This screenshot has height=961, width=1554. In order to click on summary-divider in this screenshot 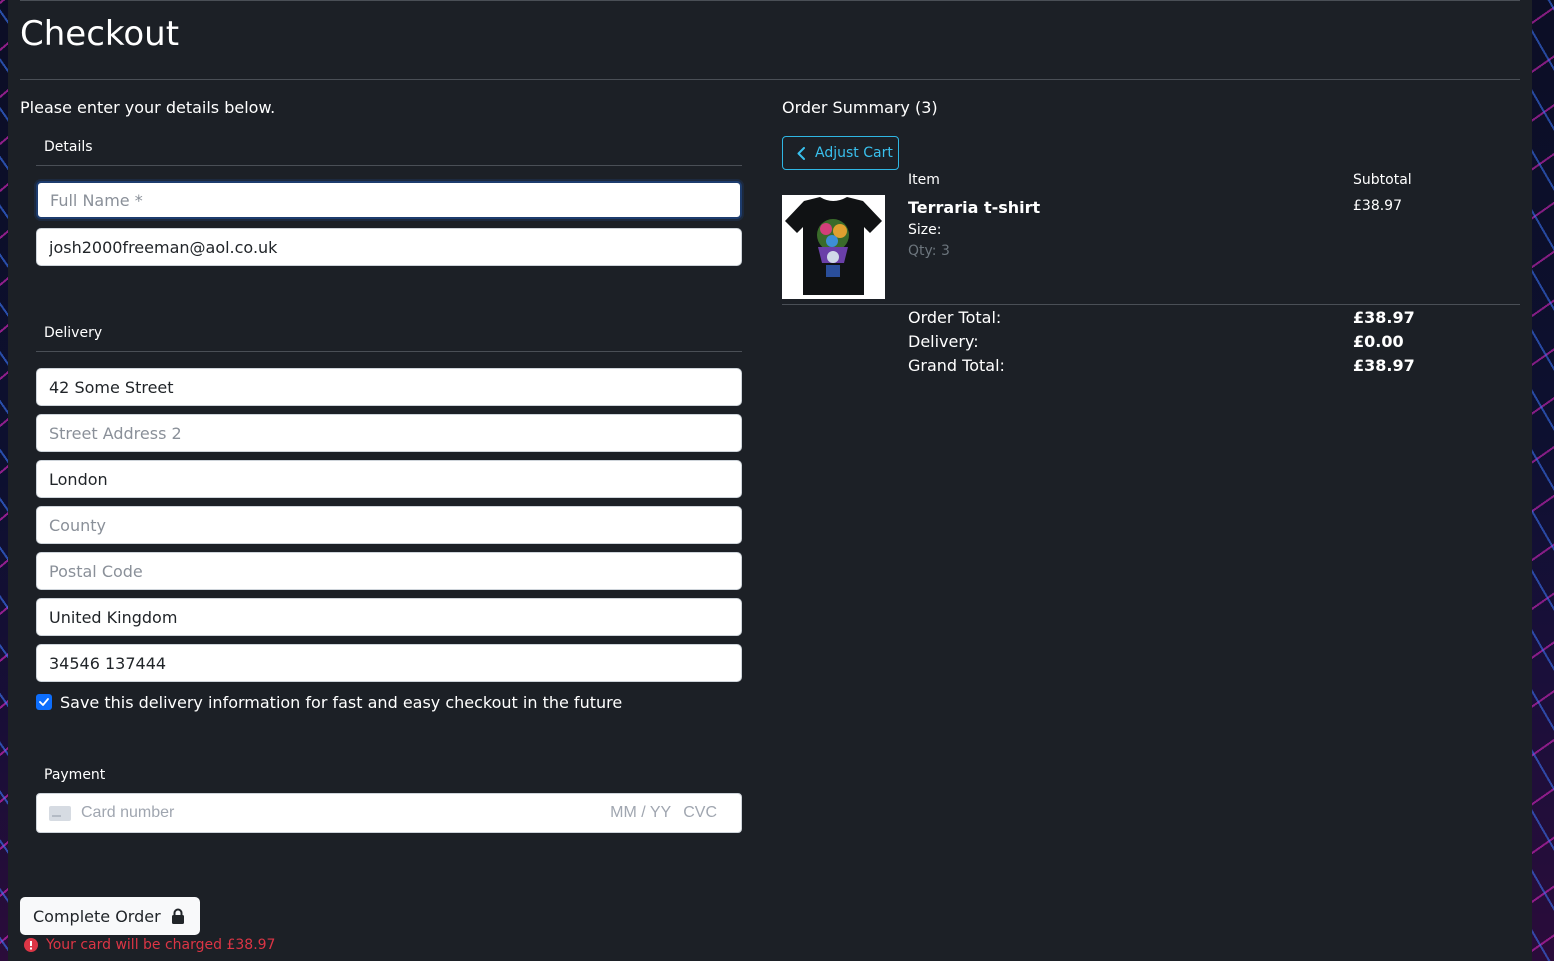, I will do `click(1151, 304)`.